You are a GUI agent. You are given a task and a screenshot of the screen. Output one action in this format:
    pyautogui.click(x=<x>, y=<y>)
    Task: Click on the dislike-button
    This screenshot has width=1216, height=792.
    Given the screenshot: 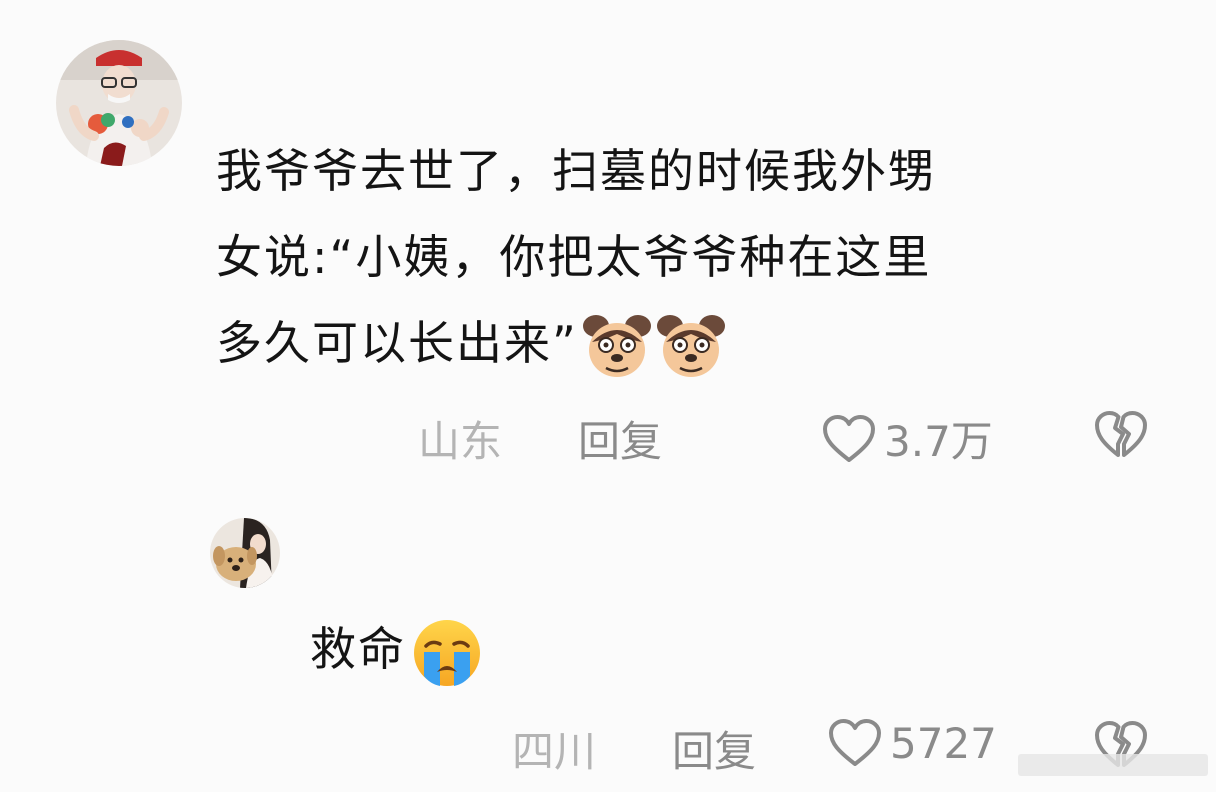 What is the action you would take?
    pyautogui.click(x=1121, y=435)
    